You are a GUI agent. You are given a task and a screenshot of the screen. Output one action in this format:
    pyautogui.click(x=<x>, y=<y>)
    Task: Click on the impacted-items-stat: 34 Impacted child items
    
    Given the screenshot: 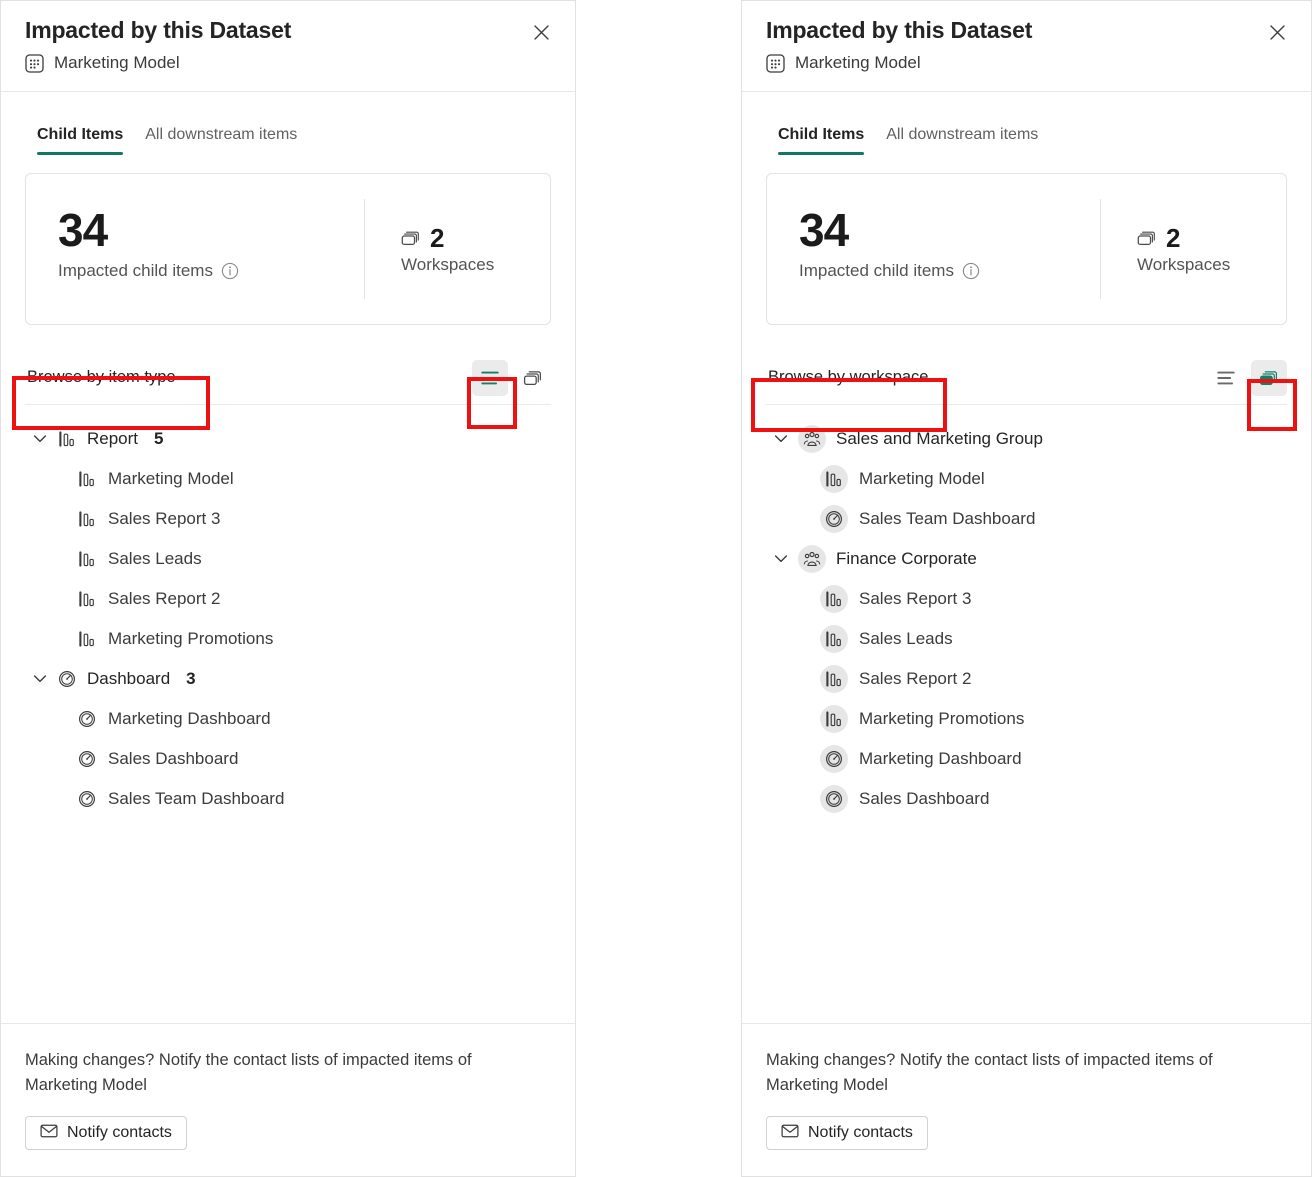 What is the action you would take?
    pyautogui.click(x=195, y=249)
    